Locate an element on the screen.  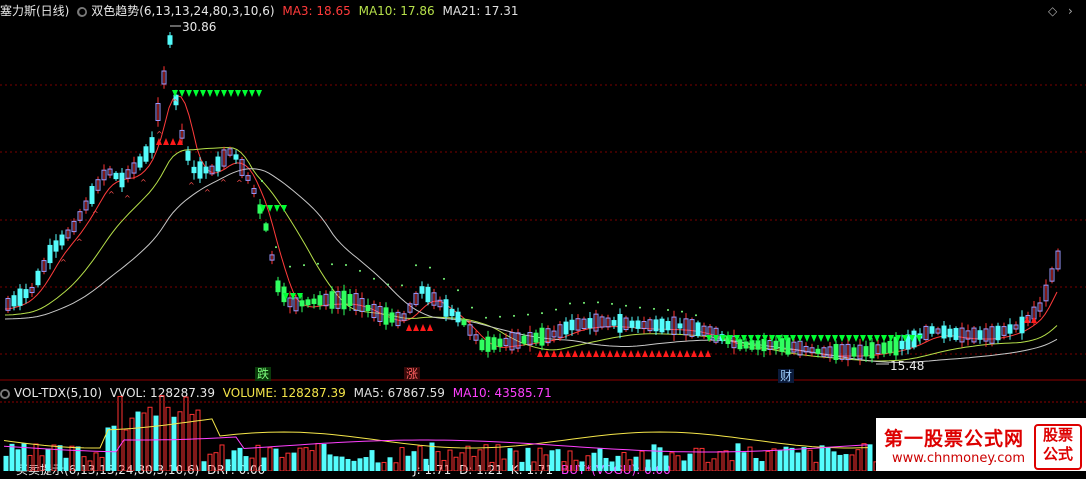
marker-die: 跌 is located at coordinates (263, 374).